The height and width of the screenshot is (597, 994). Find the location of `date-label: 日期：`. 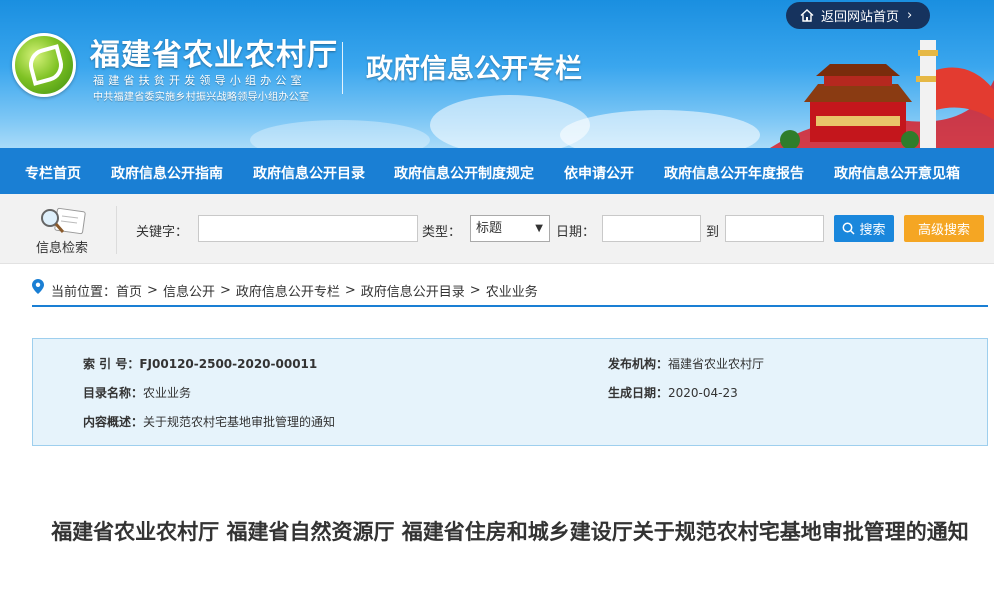

date-label: 日期： is located at coordinates (576, 232).